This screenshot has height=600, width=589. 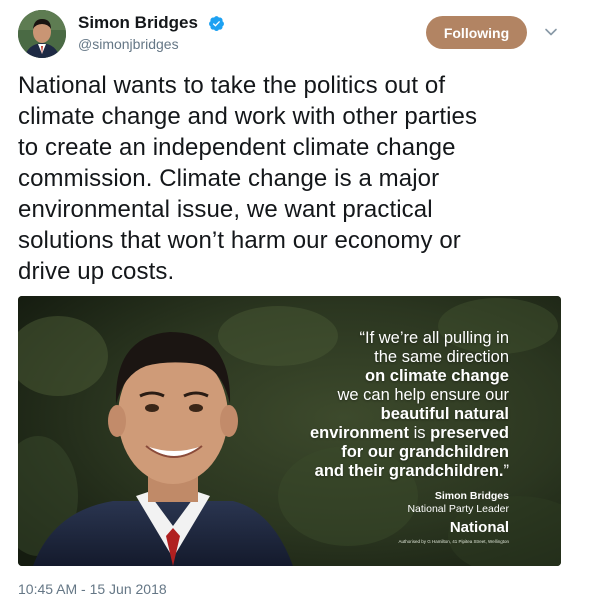 What do you see at coordinates (469, 433) in the screenshot?
I see `quote-text: preserved` at bounding box center [469, 433].